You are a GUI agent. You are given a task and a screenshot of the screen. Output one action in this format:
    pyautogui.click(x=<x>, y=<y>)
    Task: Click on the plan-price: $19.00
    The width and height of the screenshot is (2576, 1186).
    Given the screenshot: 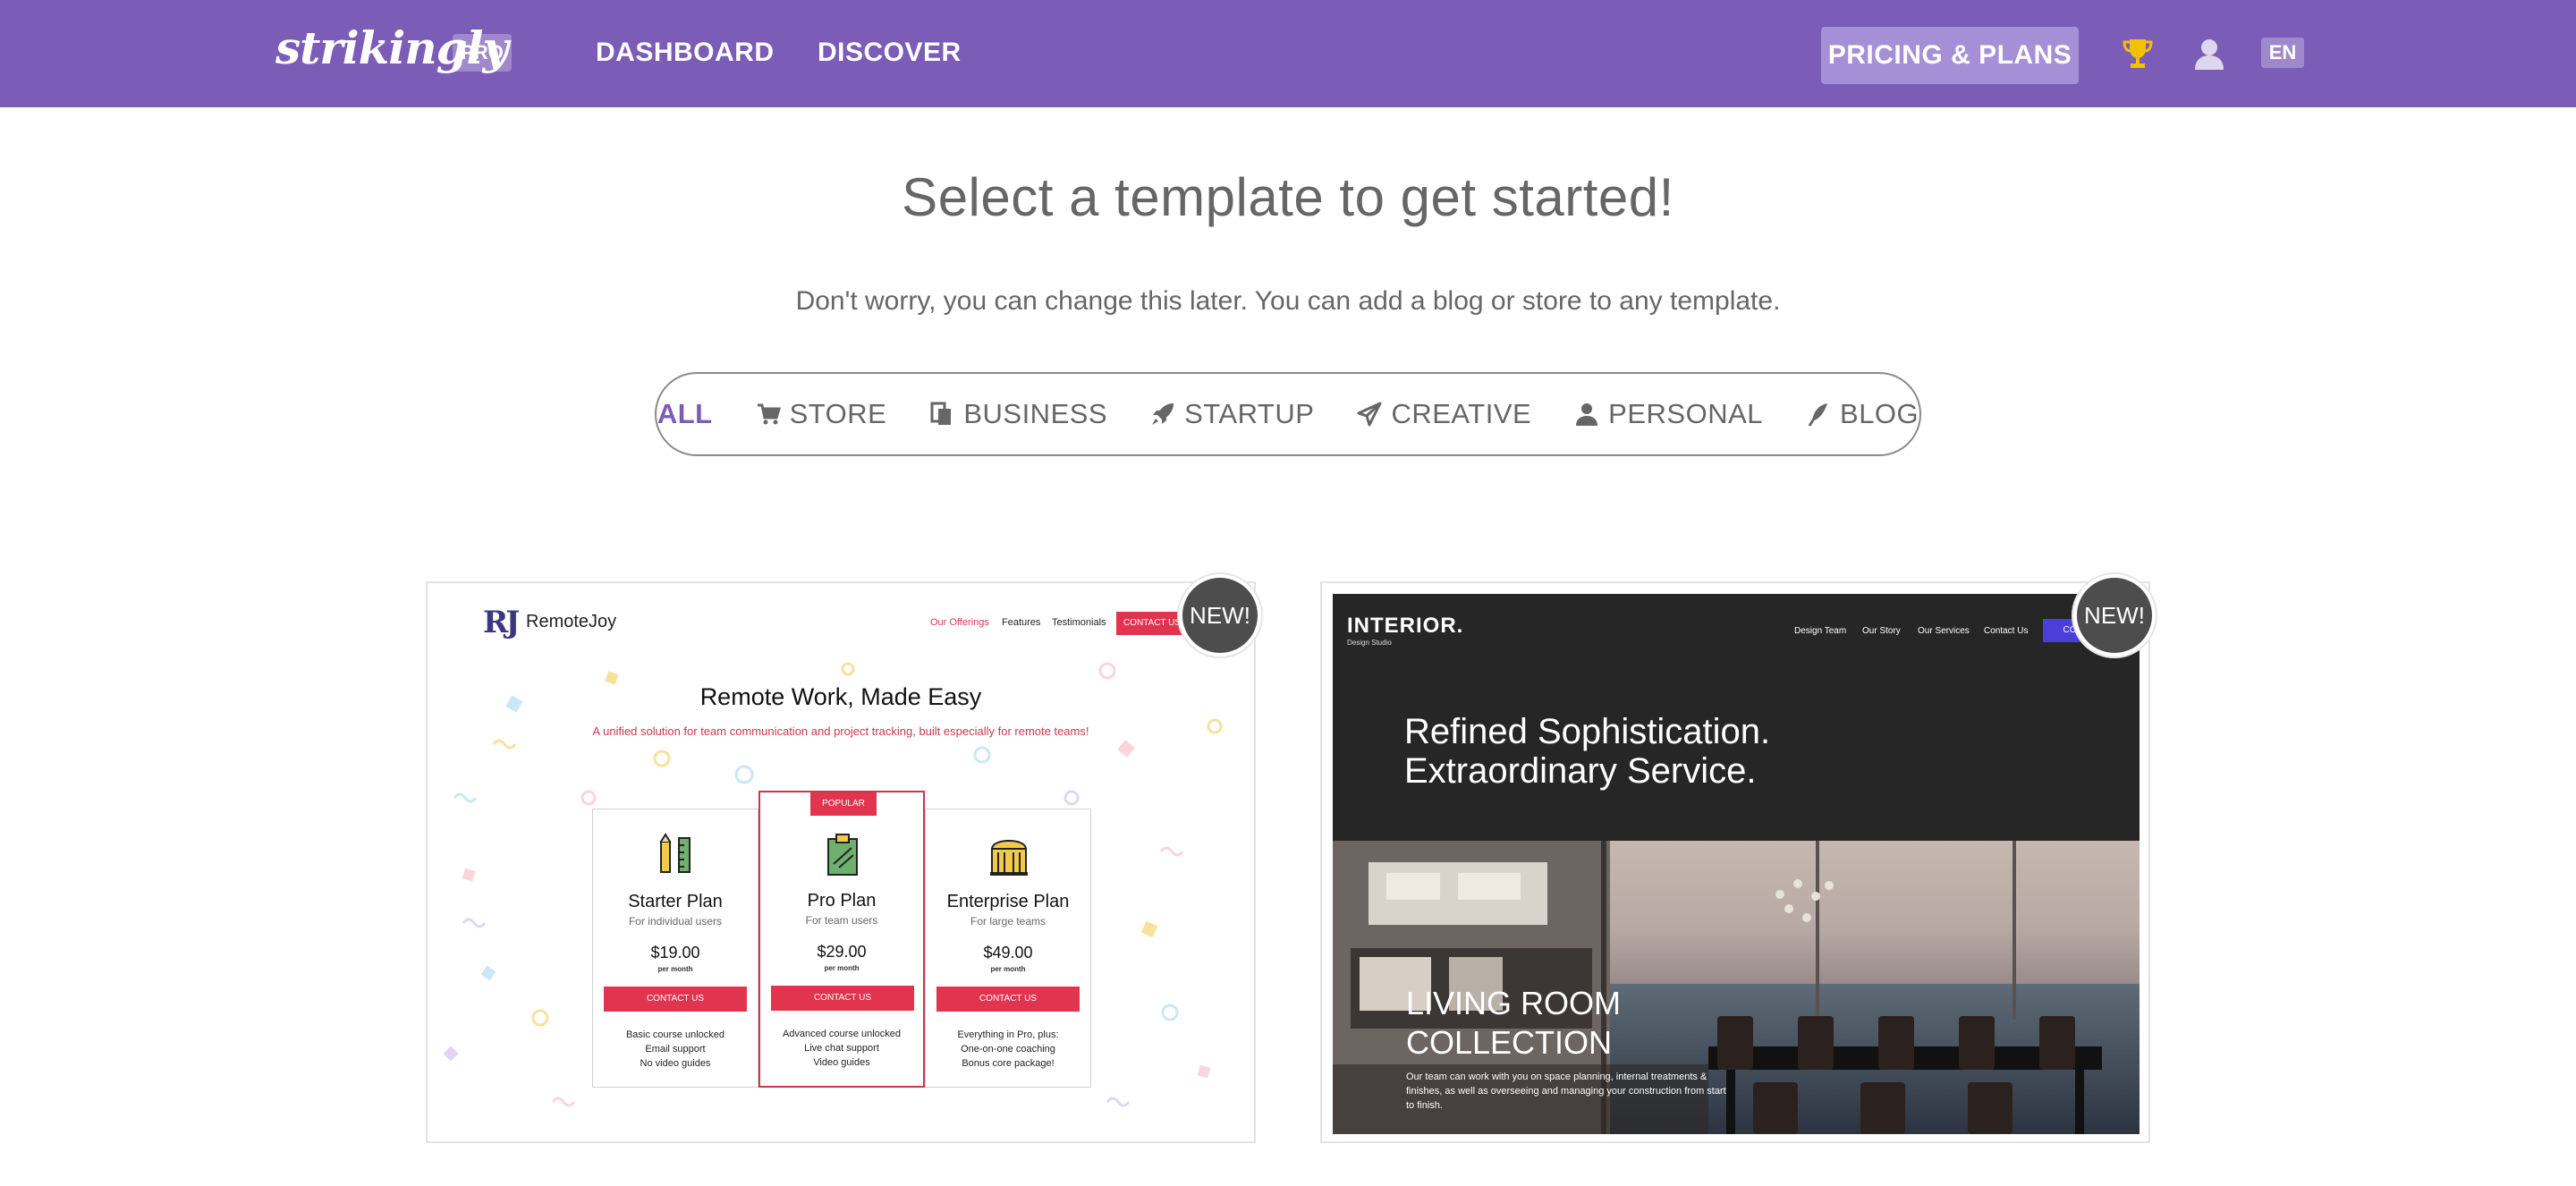 What is the action you would take?
    pyautogui.click(x=675, y=953)
    